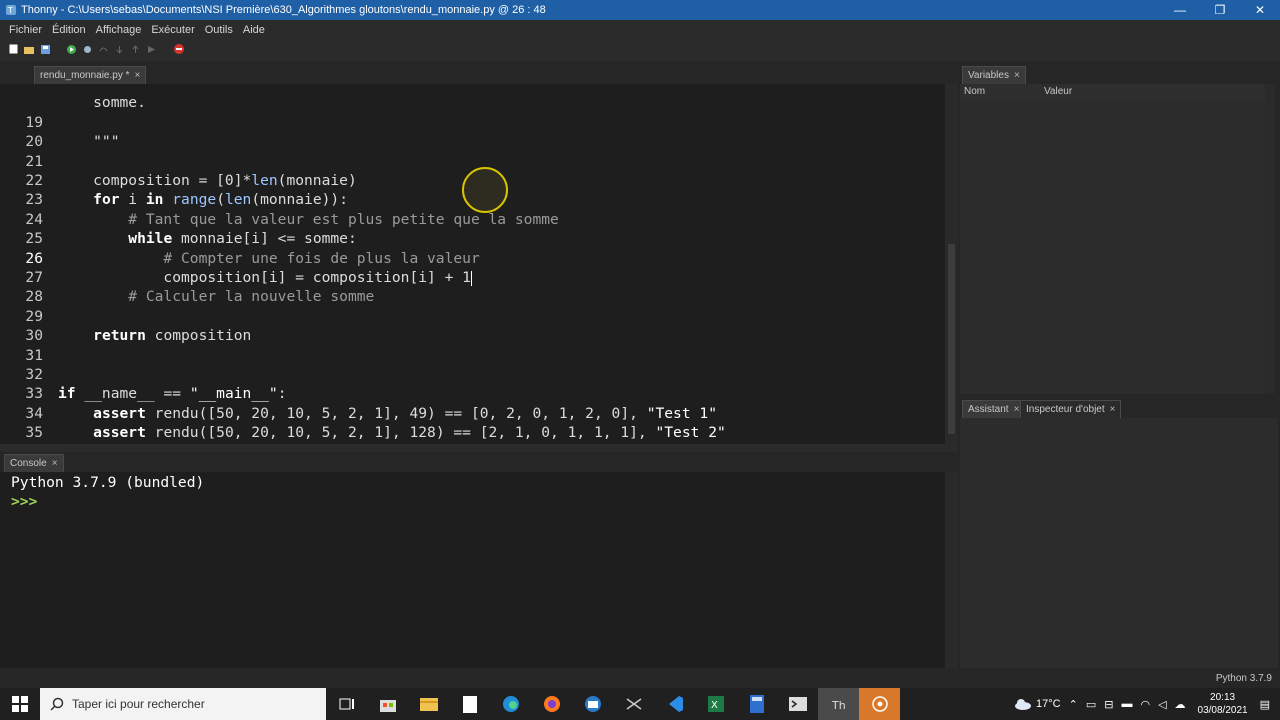 The image size is (1280, 720). Describe the element at coordinates (1126, 704) in the screenshot. I see `battery-icon: ▬` at that location.